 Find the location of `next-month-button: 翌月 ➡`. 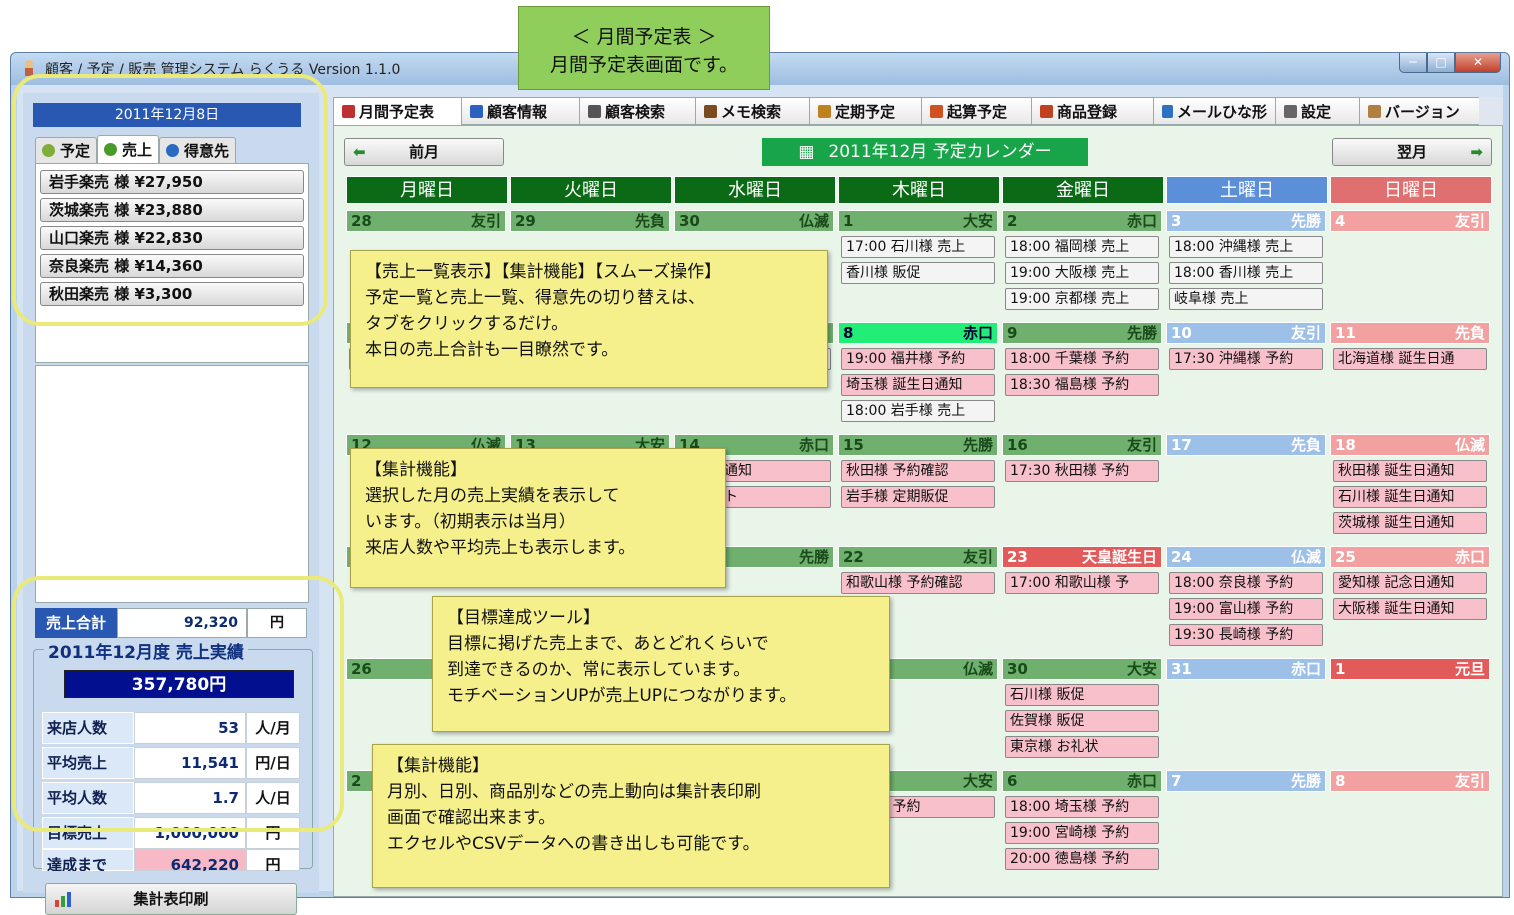

next-month-button: 翌月 ➡ is located at coordinates (1412, 152).